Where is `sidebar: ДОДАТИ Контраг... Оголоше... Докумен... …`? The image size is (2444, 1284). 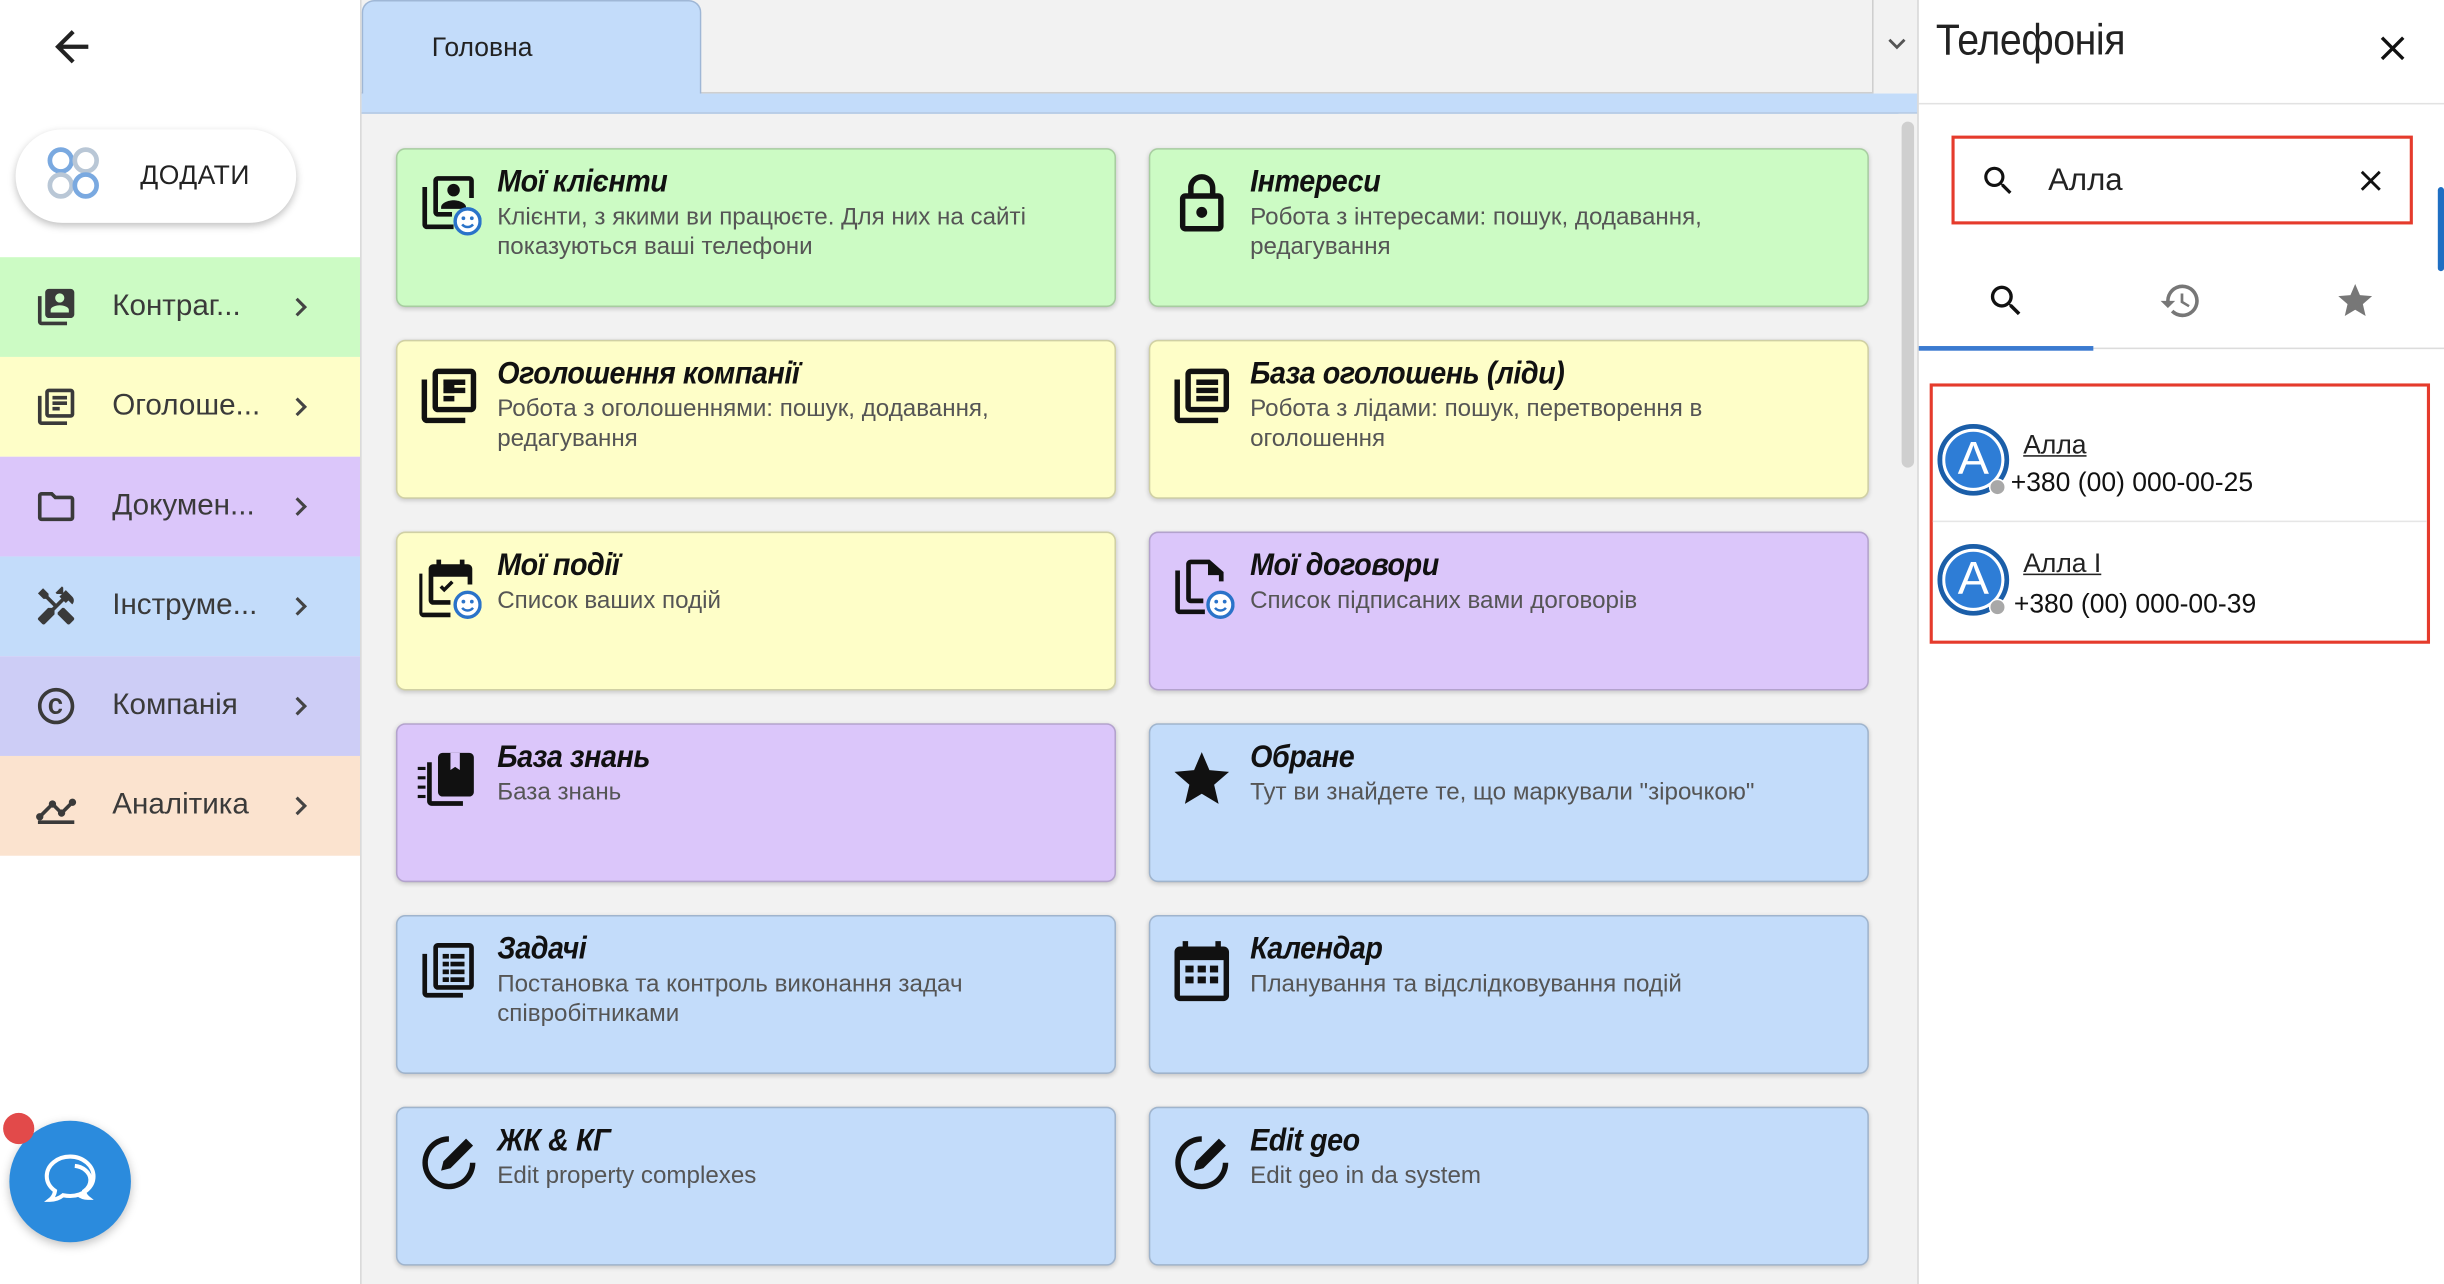 sidebar: ДОДАТИ Контраг... Оголоше... Докумен... … is located at coordinates (180, 642).